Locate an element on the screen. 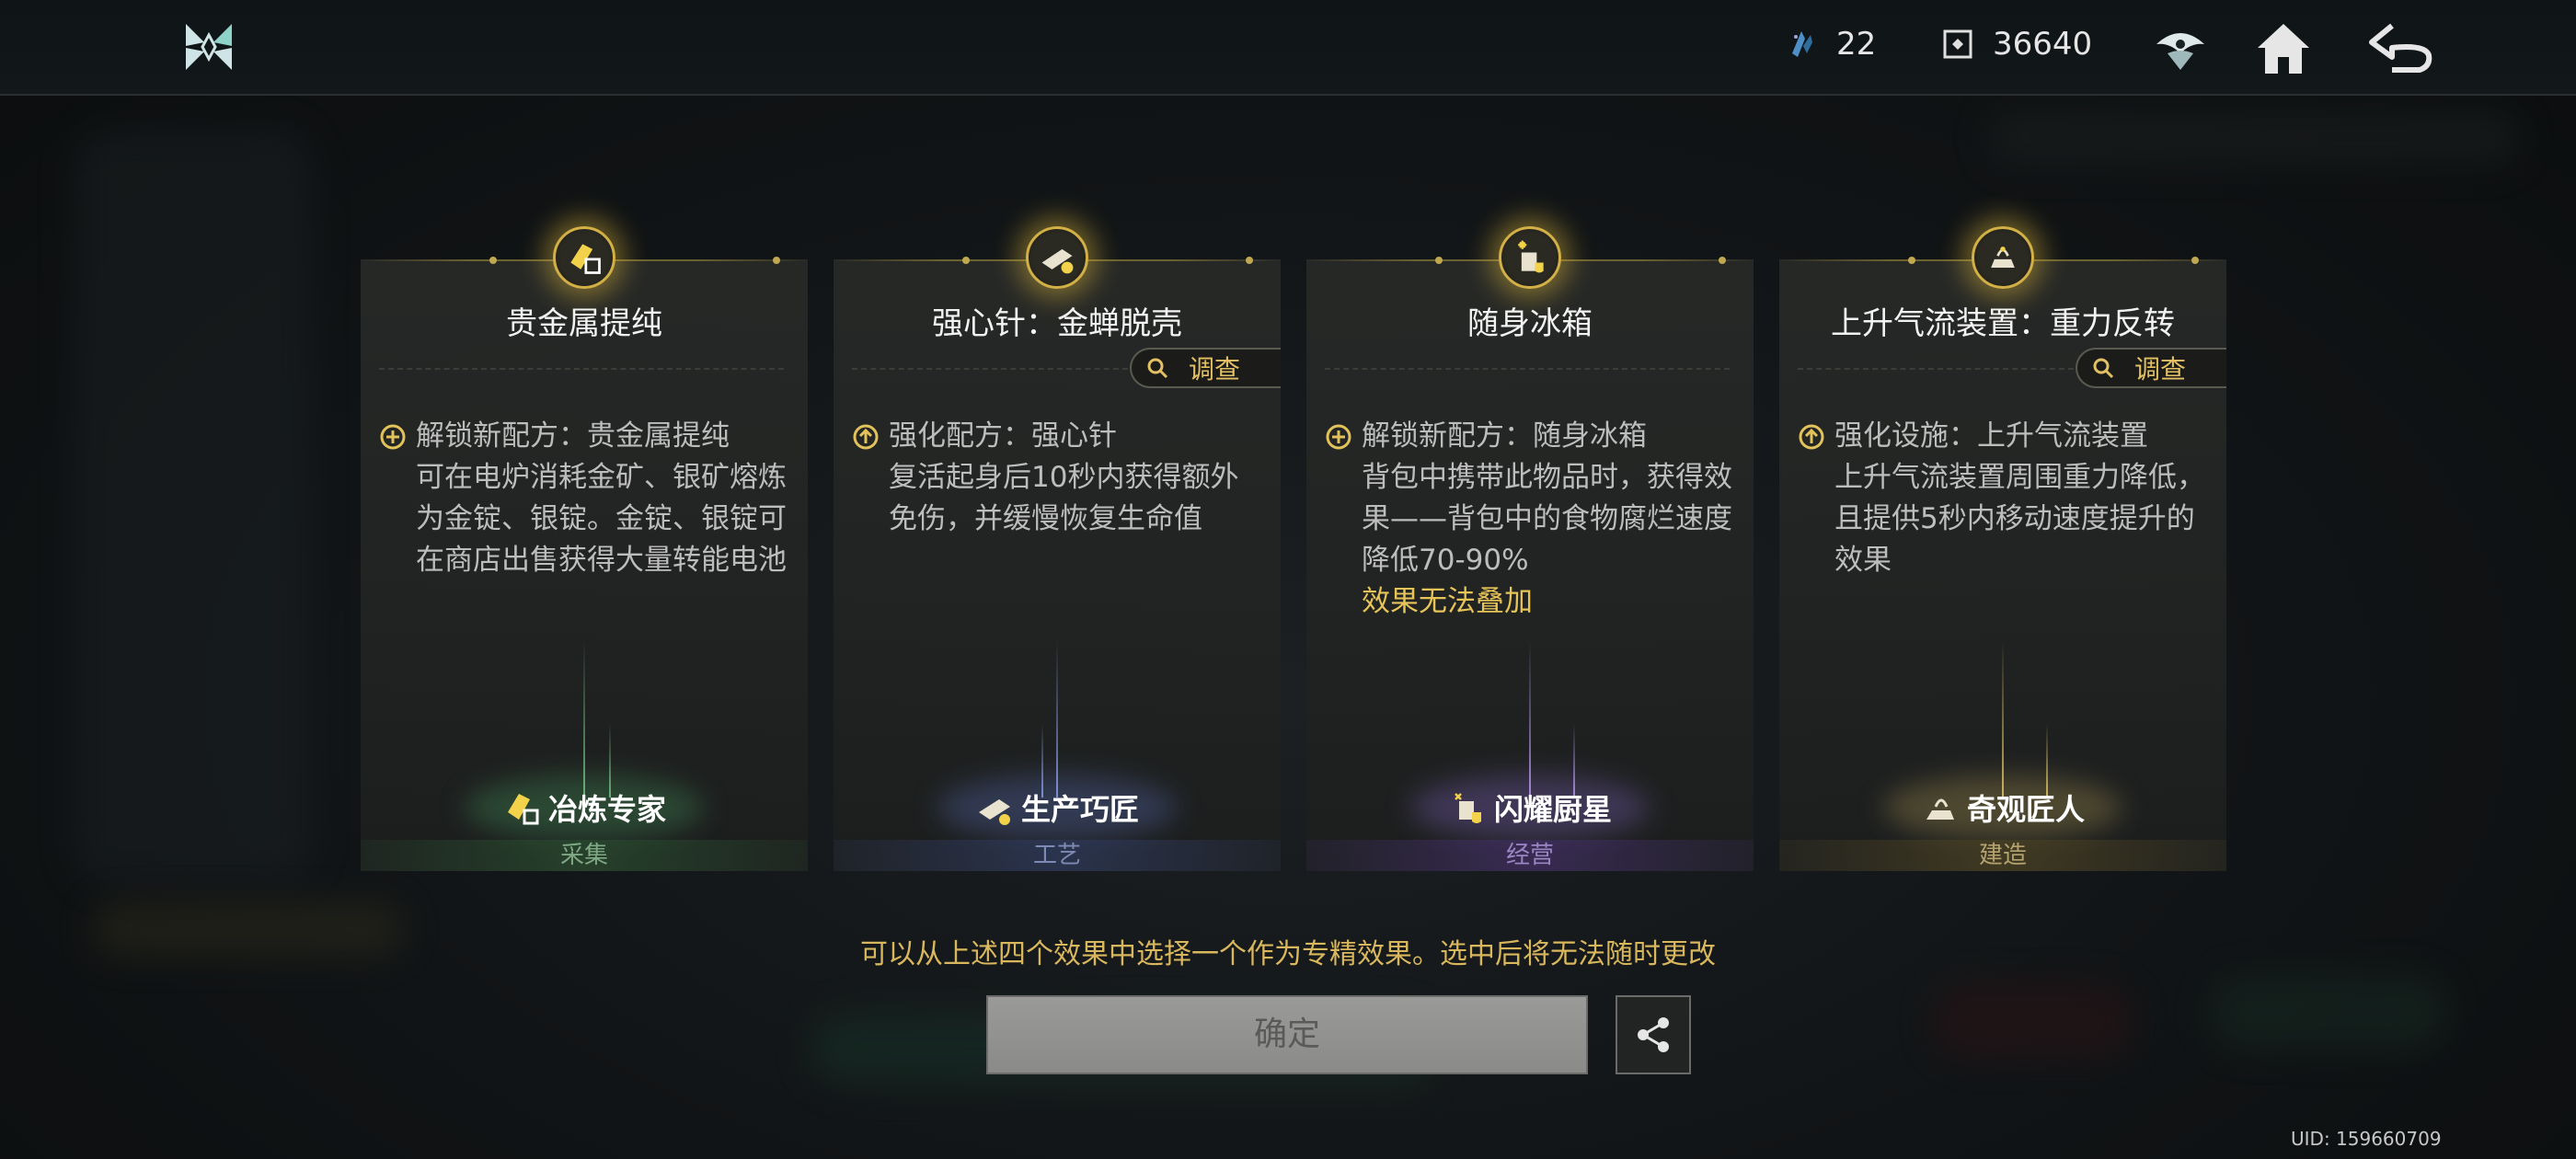  fridge-icon is located at coordinates (1530, 257).